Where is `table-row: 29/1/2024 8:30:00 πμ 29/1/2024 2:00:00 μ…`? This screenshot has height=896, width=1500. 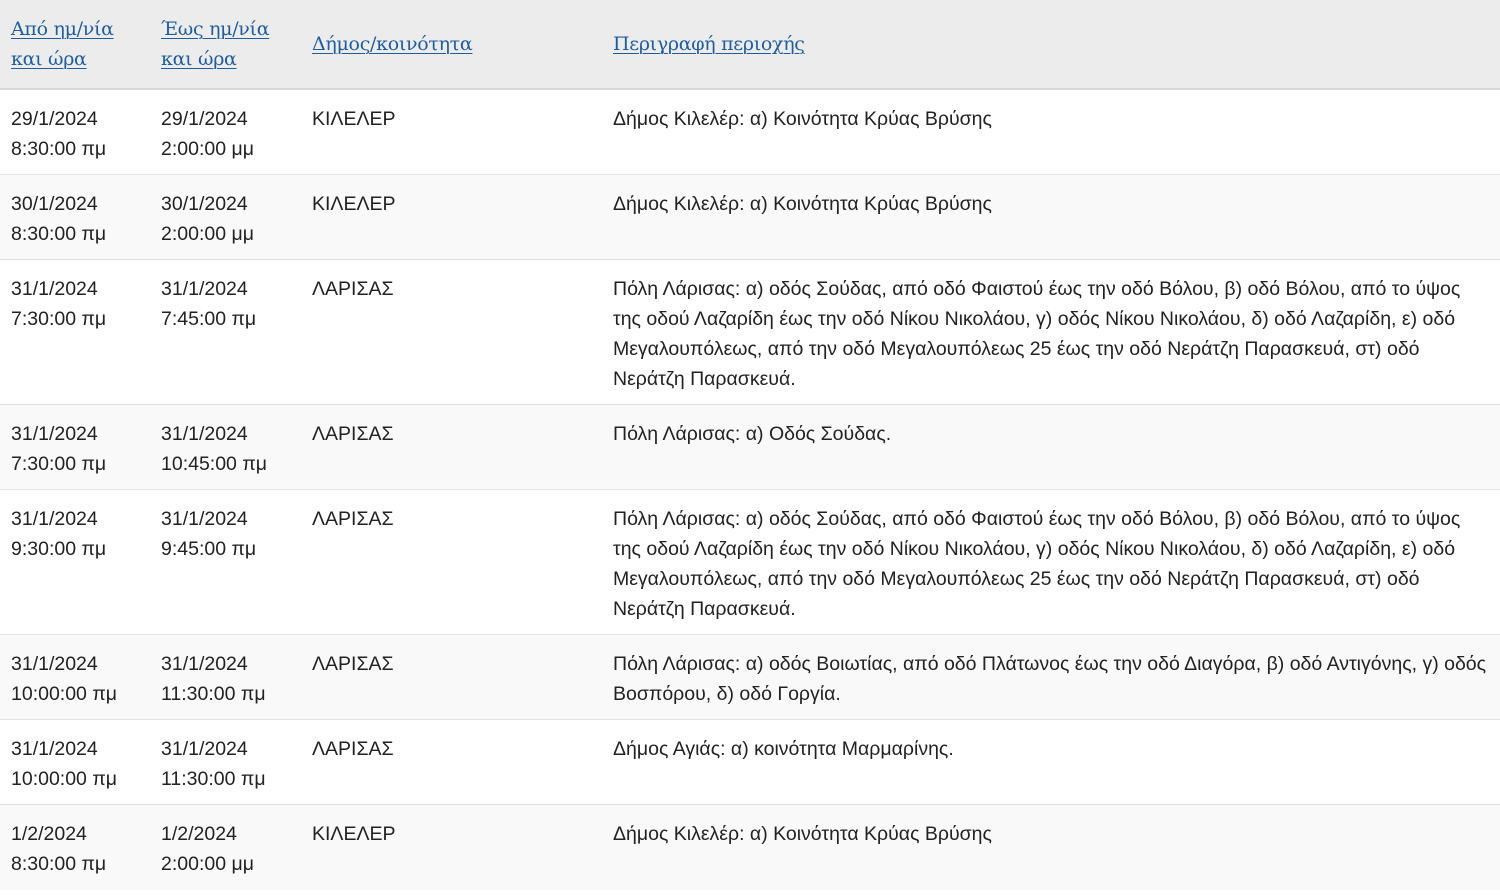
table-row: 29/1/2024 8:30:00 πμ 29/1/2024 2:00:00 μ… is located at coordinates (750, 131).